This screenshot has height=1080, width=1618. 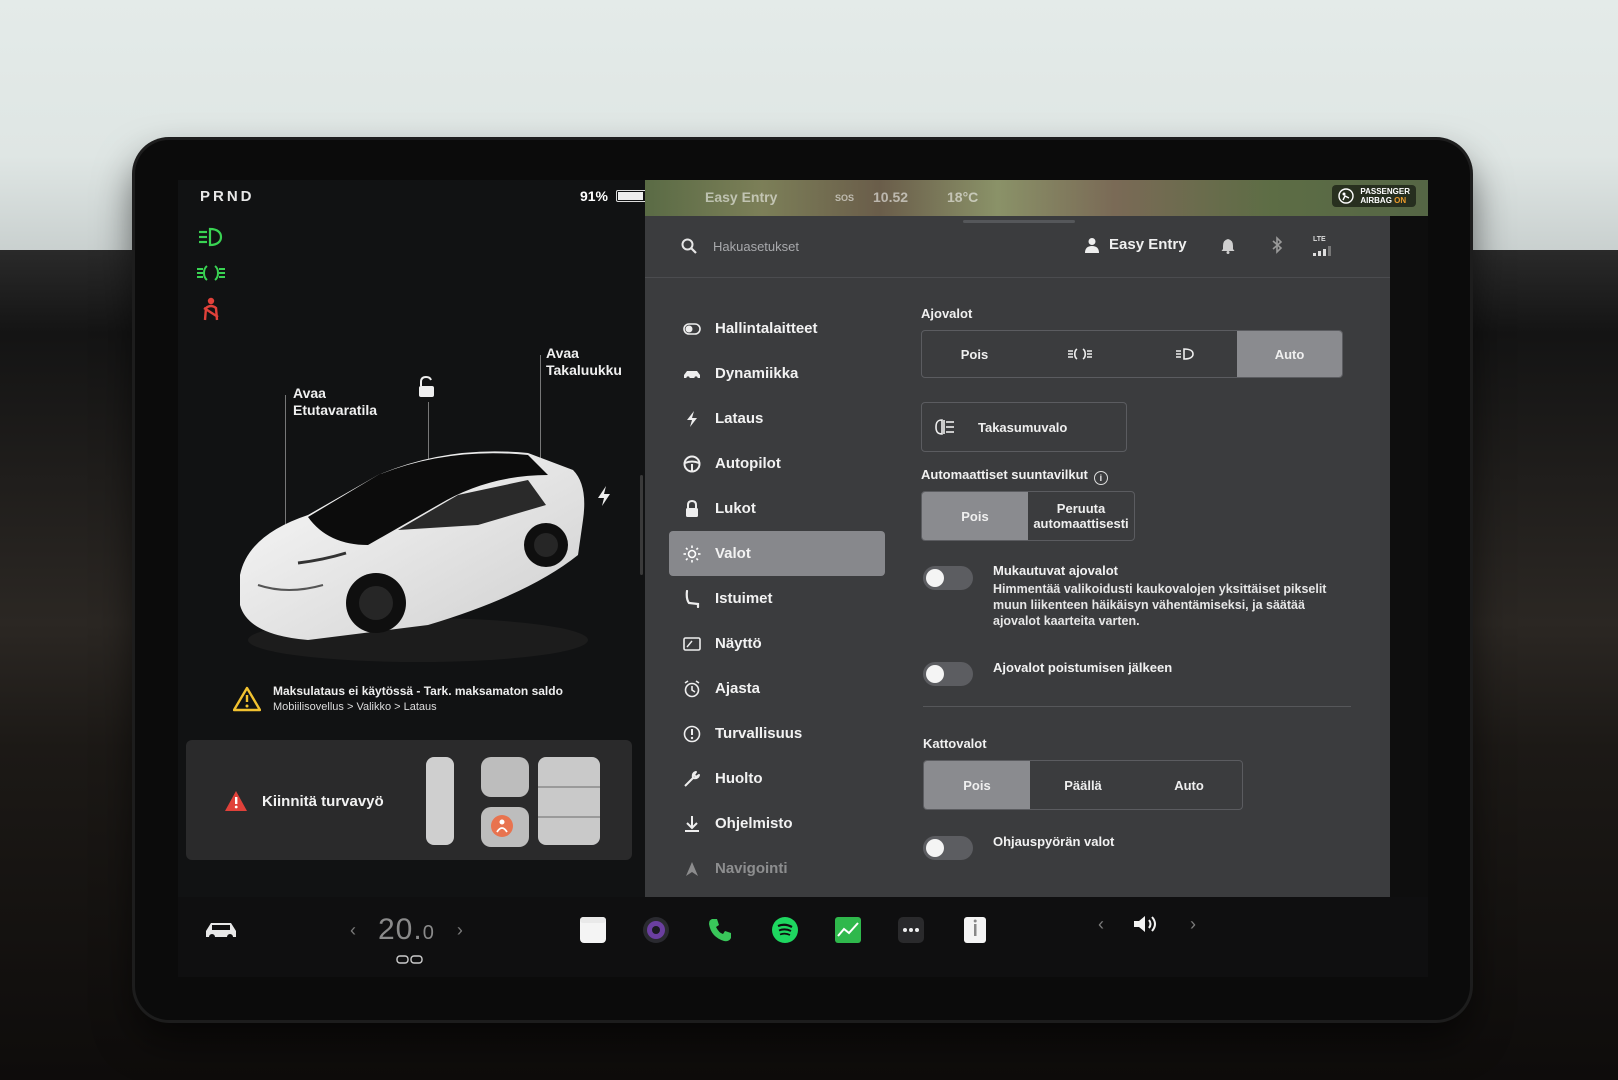 I want to click on airbag-icon, so click(x=1346, y=196).